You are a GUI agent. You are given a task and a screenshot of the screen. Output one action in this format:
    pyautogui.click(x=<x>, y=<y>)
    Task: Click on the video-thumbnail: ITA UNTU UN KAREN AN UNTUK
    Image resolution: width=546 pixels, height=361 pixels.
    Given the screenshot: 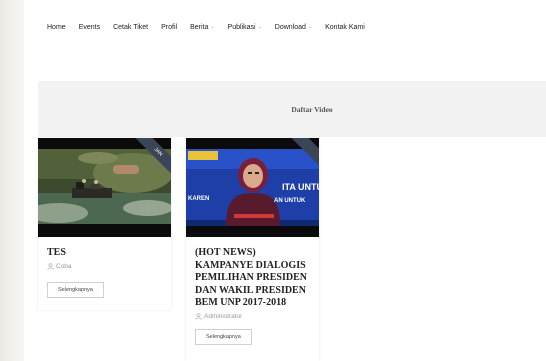 What is the action you would take?
    pyautogui.click(x=252, y=187)
    